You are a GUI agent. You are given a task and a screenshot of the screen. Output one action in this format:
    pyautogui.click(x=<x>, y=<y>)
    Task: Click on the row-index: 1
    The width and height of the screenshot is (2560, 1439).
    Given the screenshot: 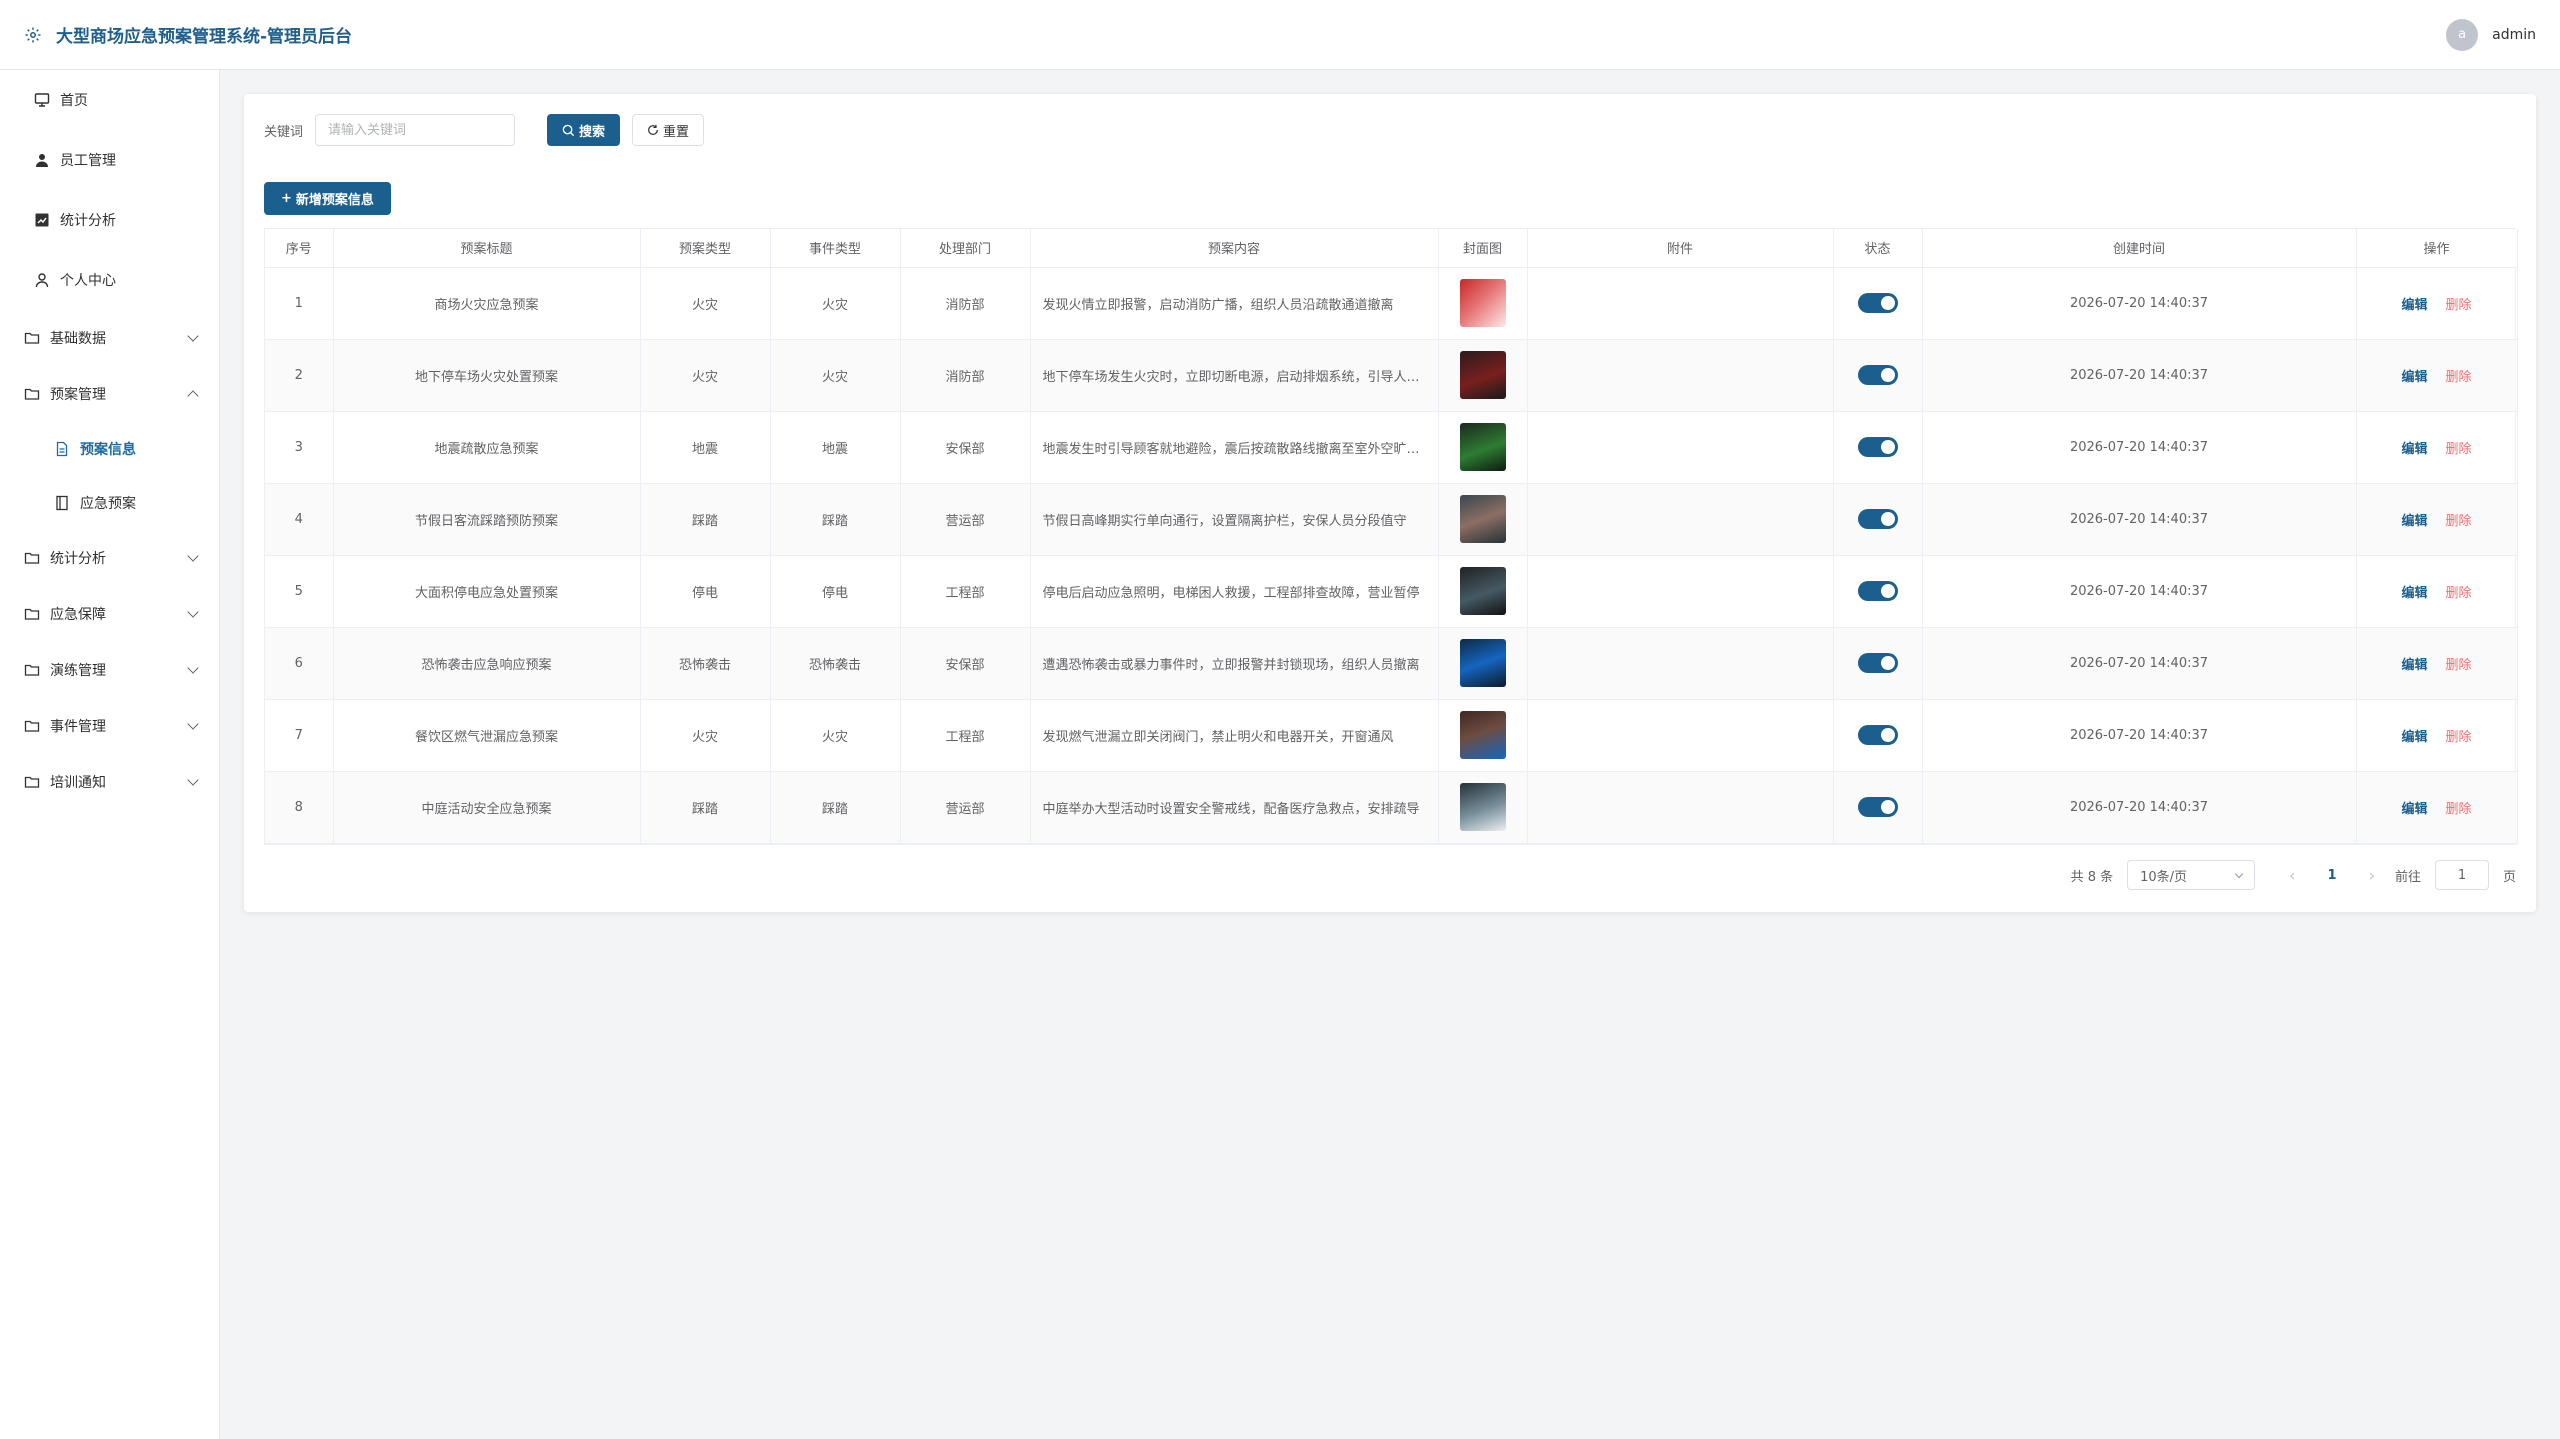 What is the action you would take?
    pyautogui.click(x=299, y=303)
    